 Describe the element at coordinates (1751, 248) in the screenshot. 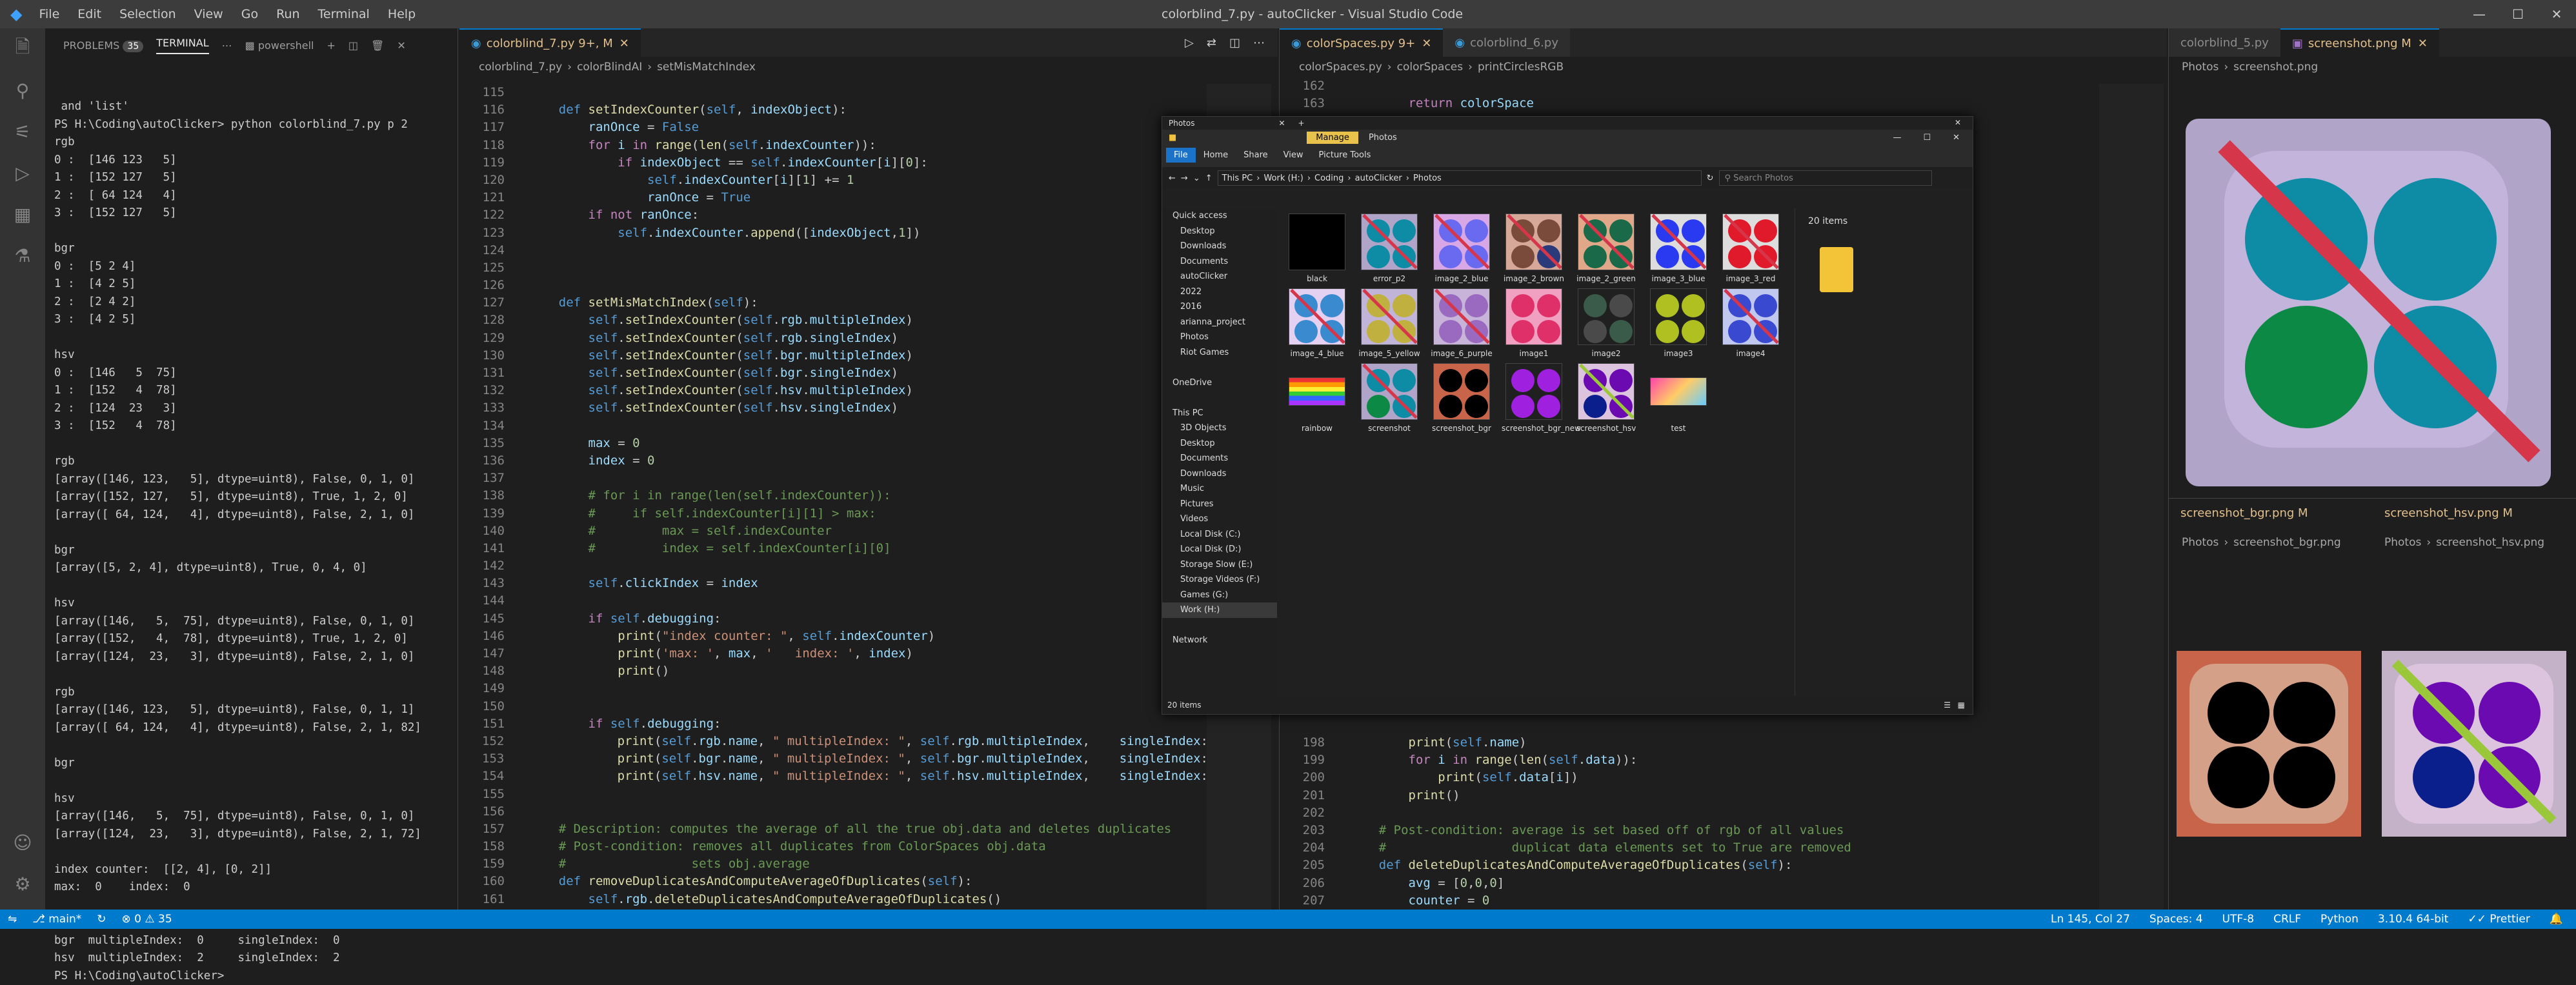

I see `file-item: image_3_red` at that location.